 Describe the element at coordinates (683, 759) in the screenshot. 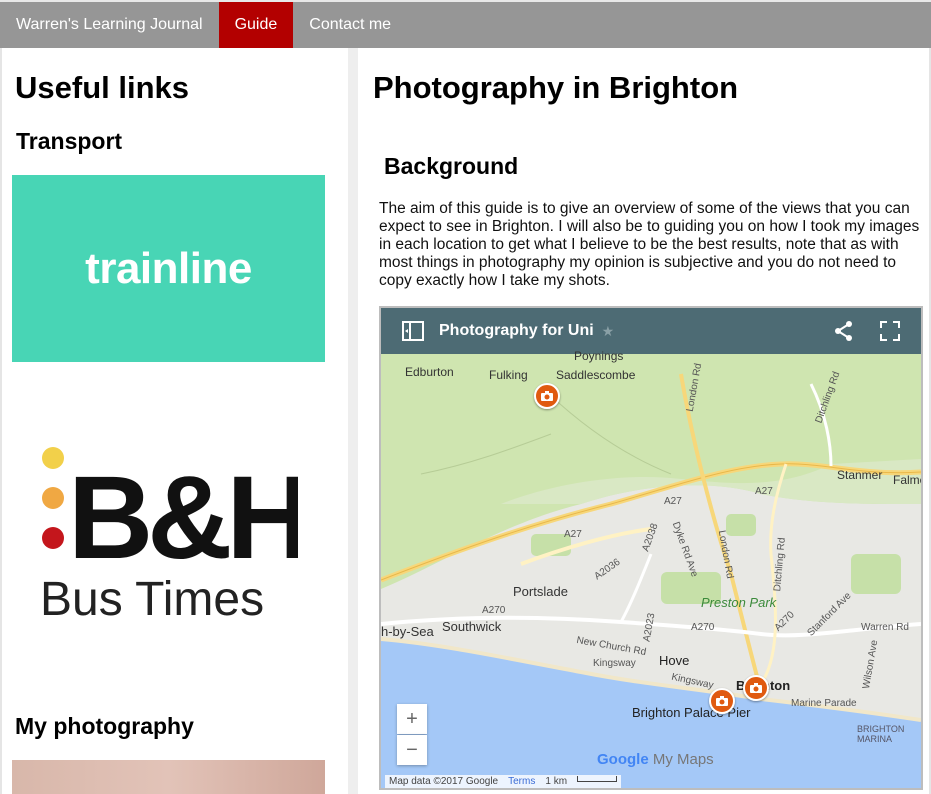

I see `my-maps-brand-text: My Maps` at that location.